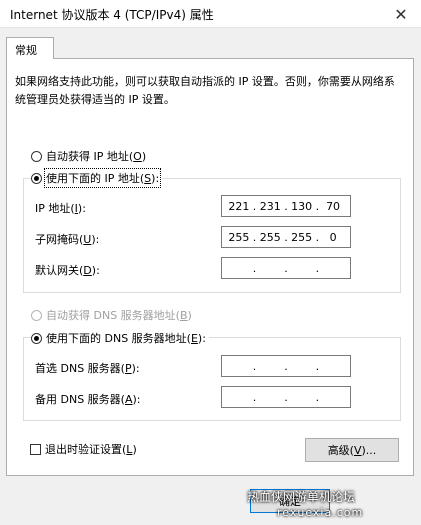  I want to click on ip-address-label: IP 地址(I):, so click(60, 208).